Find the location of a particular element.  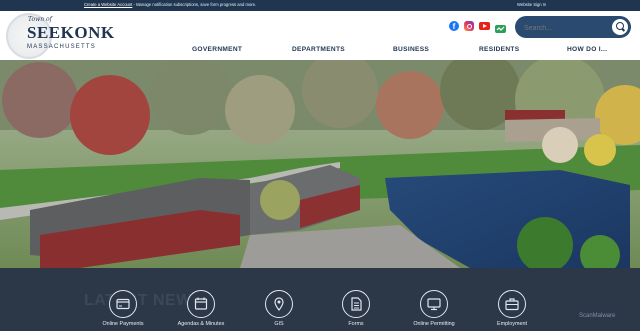

instagram-icon is located at coordinates (469, 26).